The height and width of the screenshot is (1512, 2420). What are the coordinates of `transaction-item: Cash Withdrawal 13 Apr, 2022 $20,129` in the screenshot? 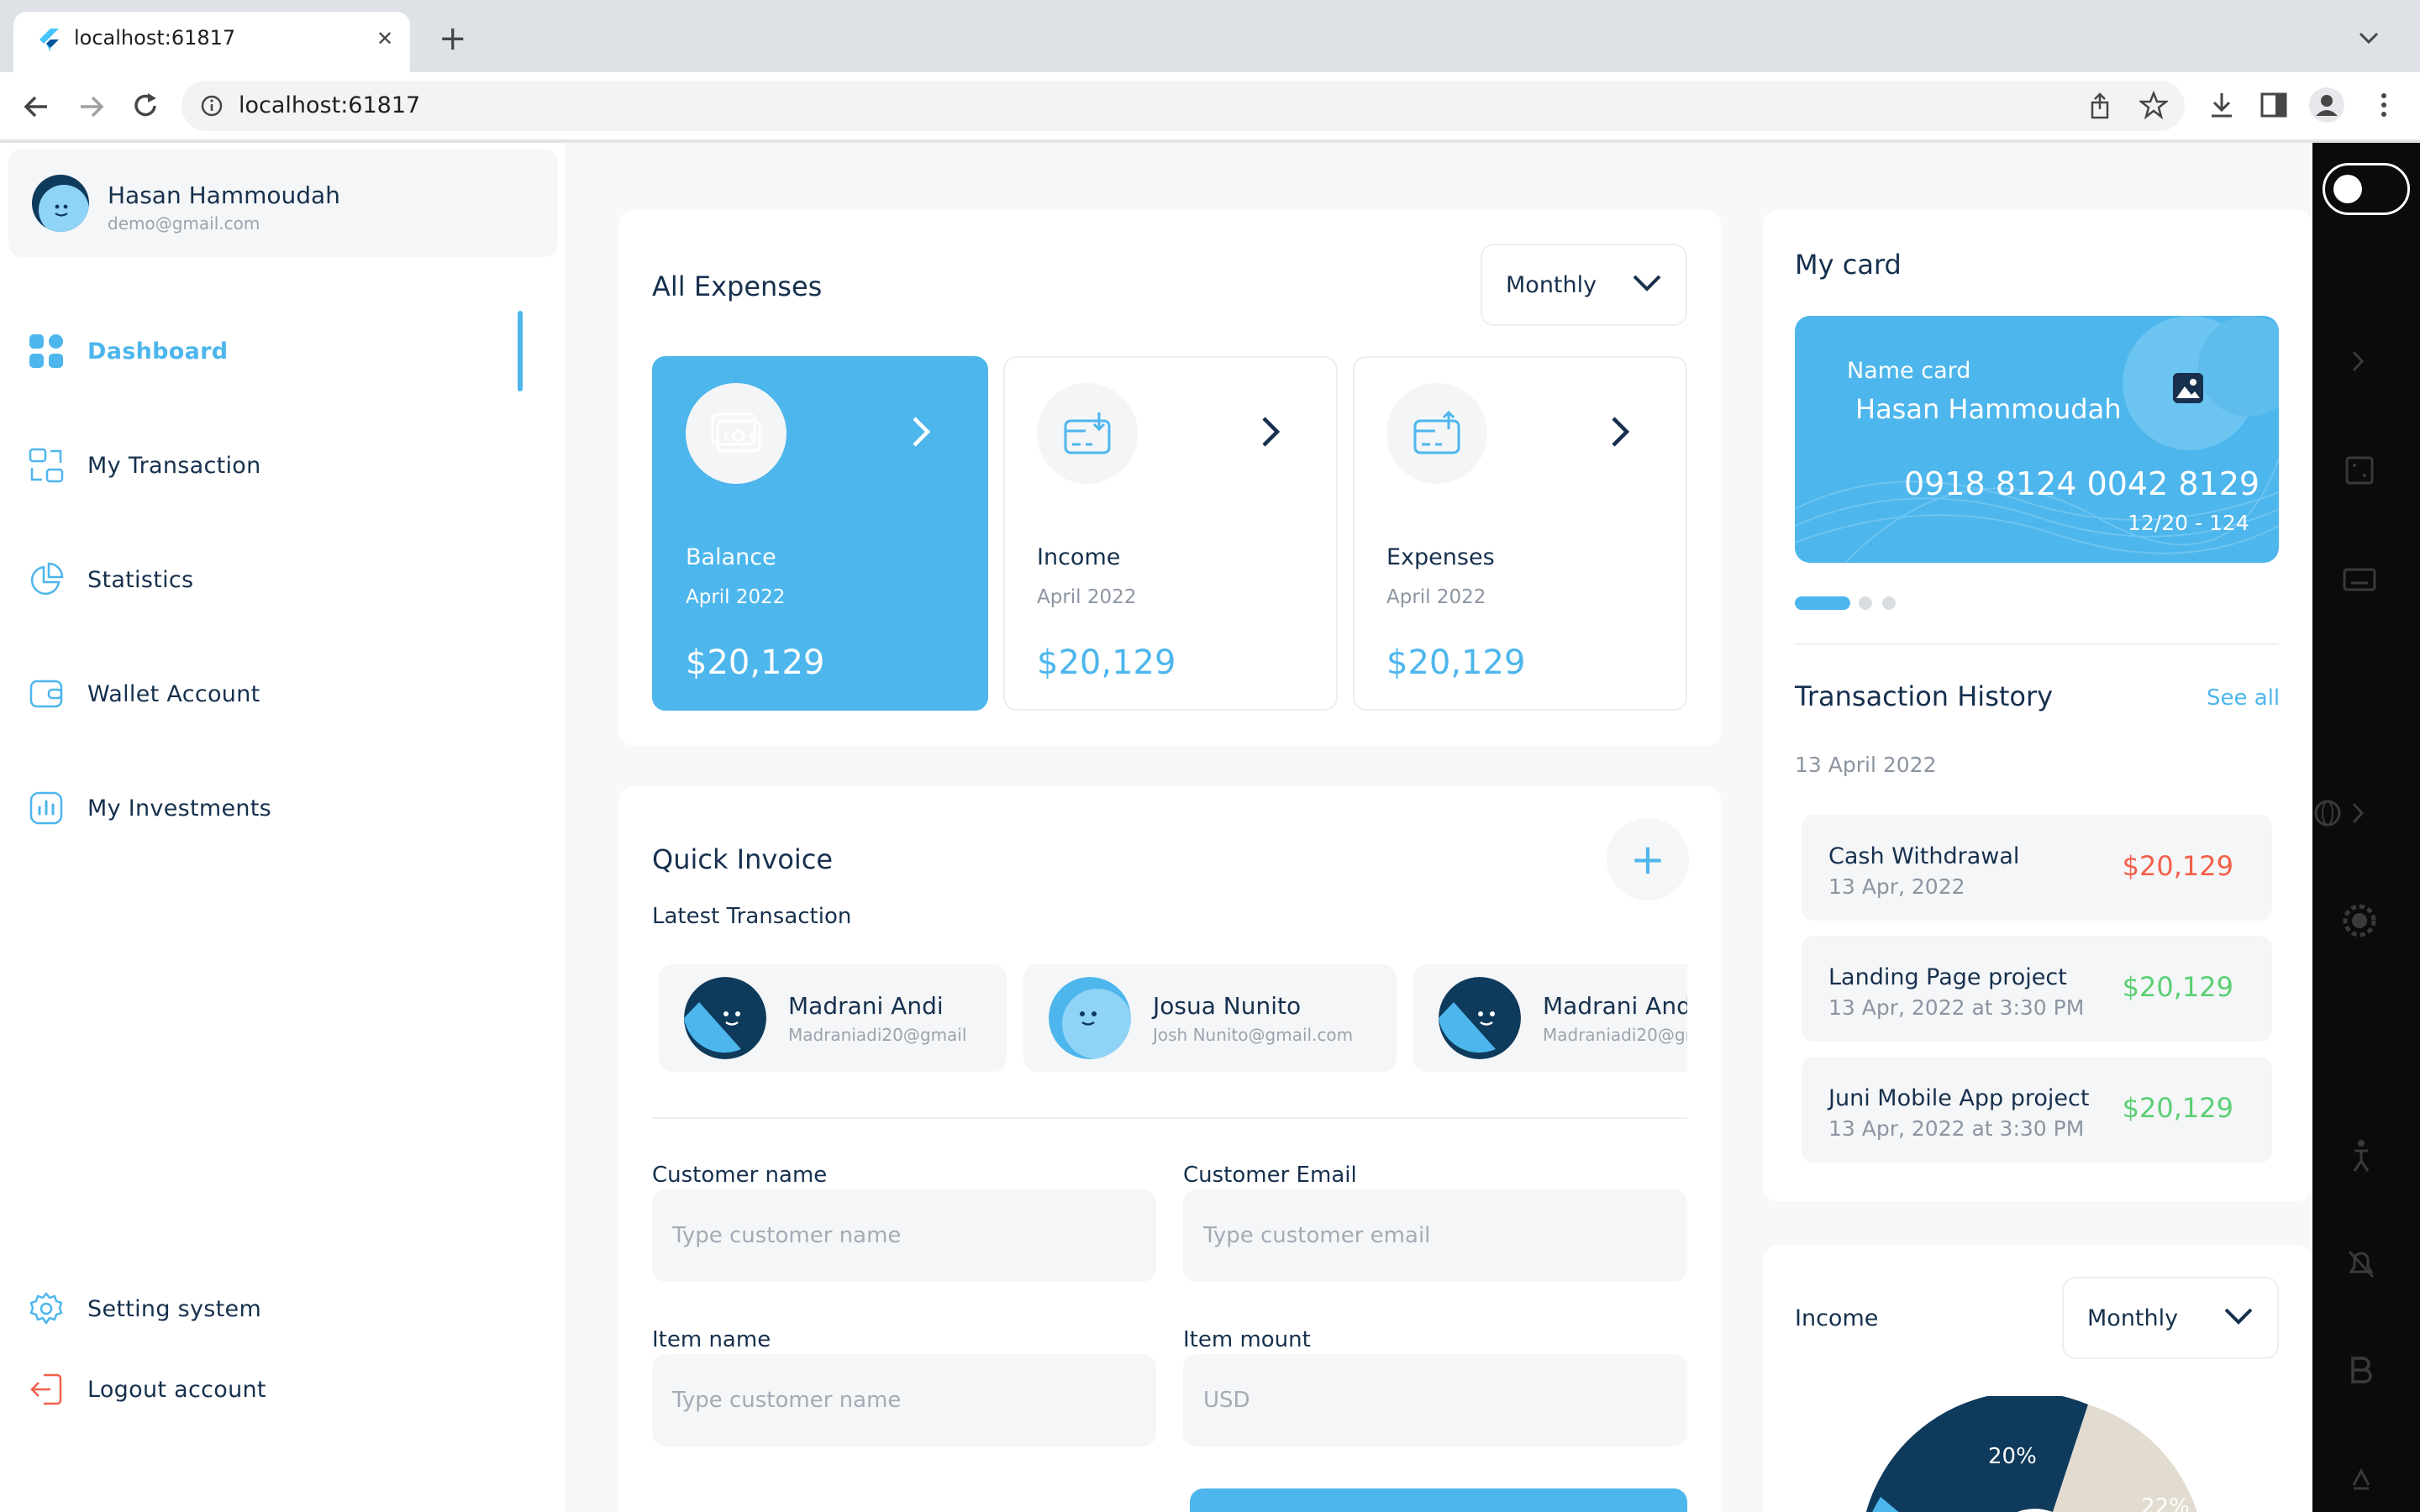 It's located at (2037, 868).